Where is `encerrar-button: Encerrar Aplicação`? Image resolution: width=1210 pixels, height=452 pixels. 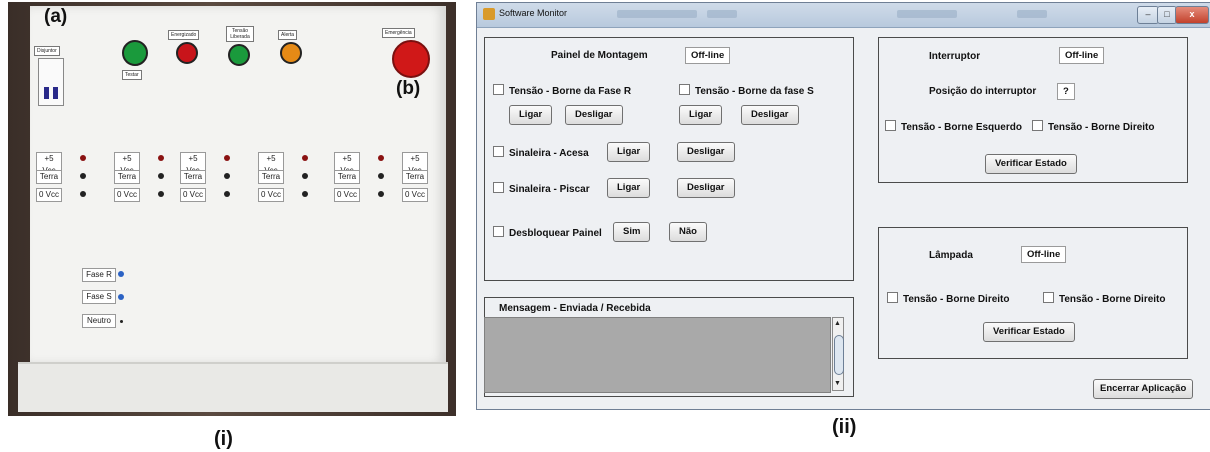 encerrar-button: Encerrar Aplicação is located at coordinates (1143, 389).